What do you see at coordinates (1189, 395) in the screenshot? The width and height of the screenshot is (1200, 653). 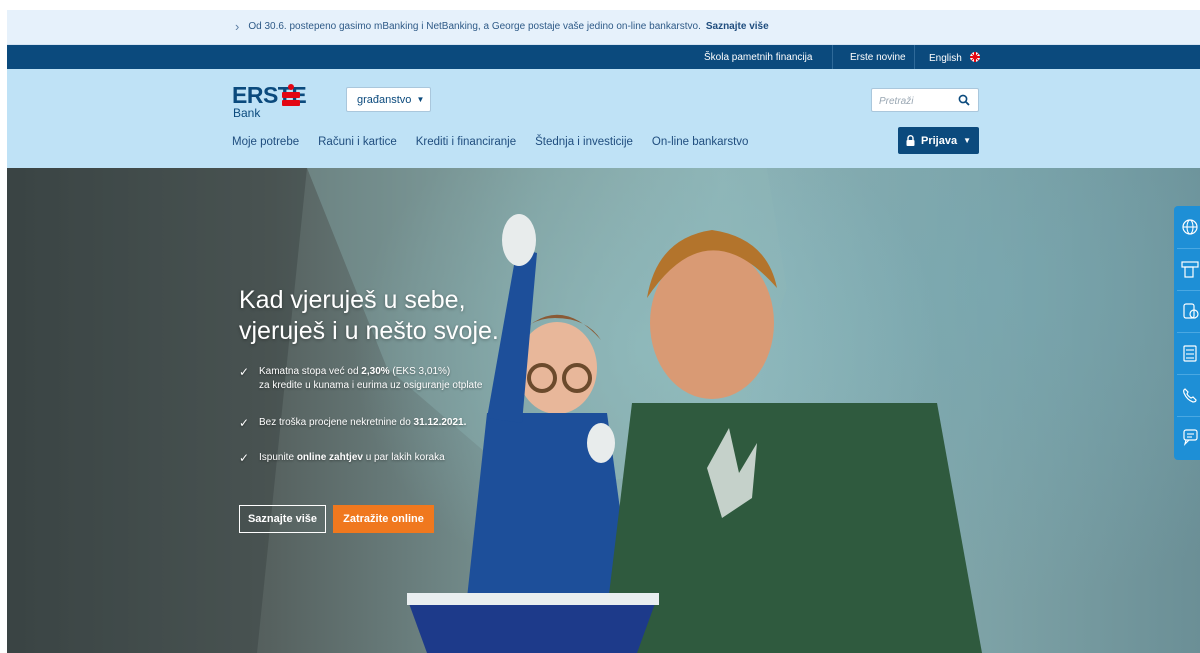 I see `phone-icon` at bounding box center [1189, 395].